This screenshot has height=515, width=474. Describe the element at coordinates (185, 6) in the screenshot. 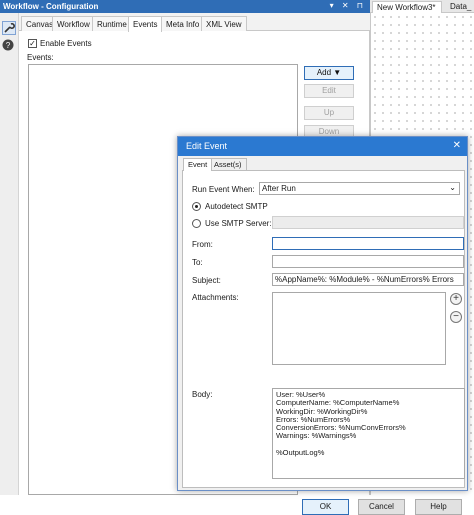

I see `config-panel-header: Workflow - Configuration ▾ ✕ ⊓` at that location.